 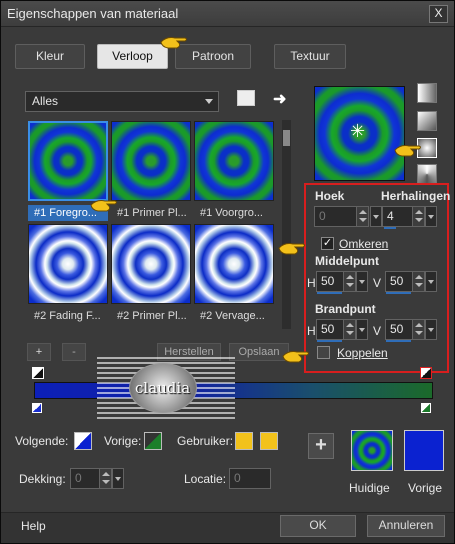 I want to click on sunburst-style-icon, so click(x=427, y=174).